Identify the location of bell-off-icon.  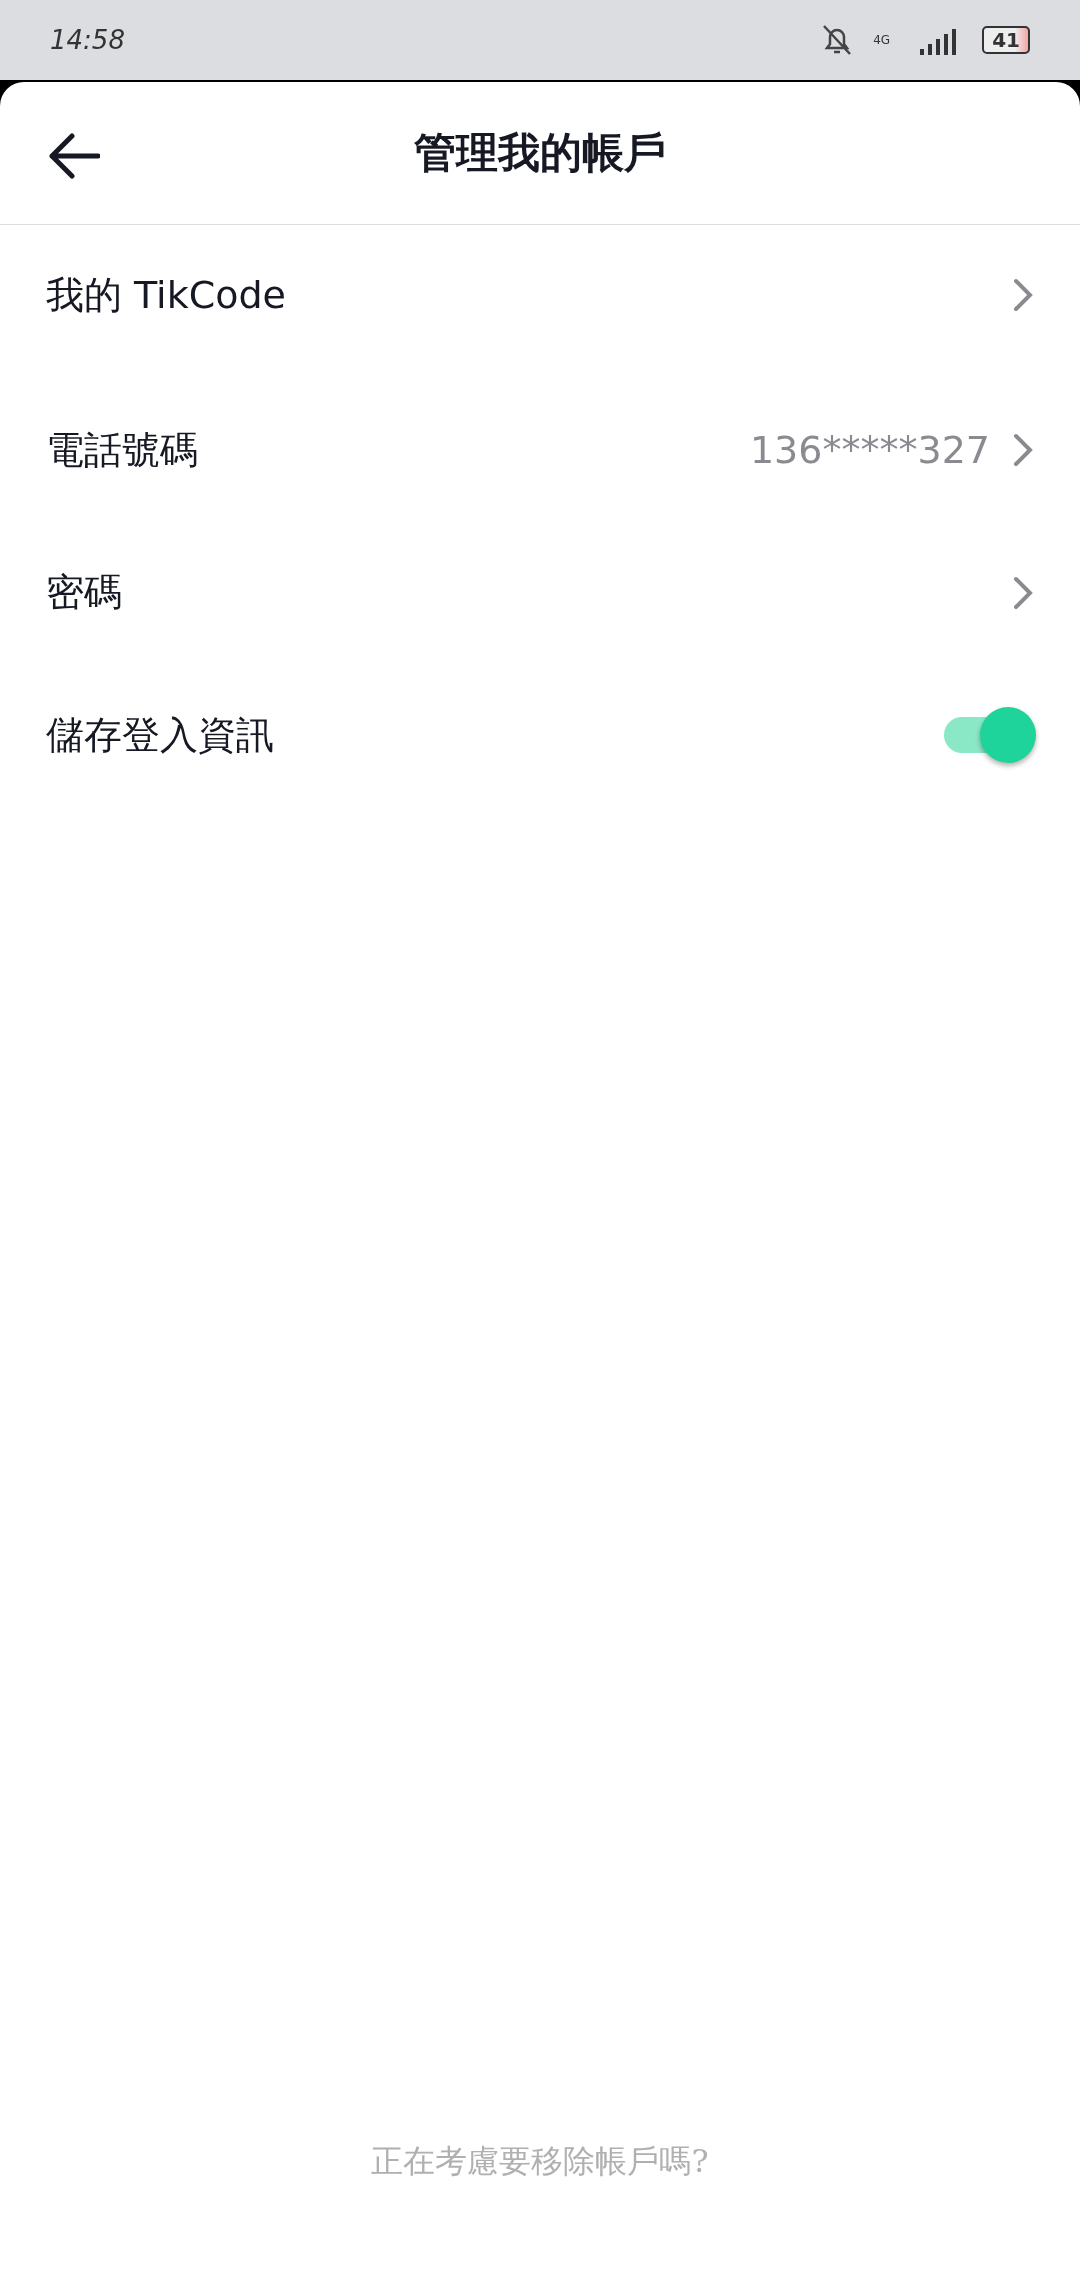
(837, 40).